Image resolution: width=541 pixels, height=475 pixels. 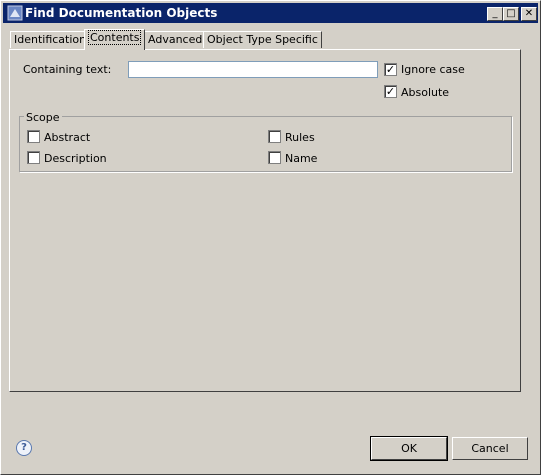 I want to click on rules-label: Rules, so click(x=300, y=137).